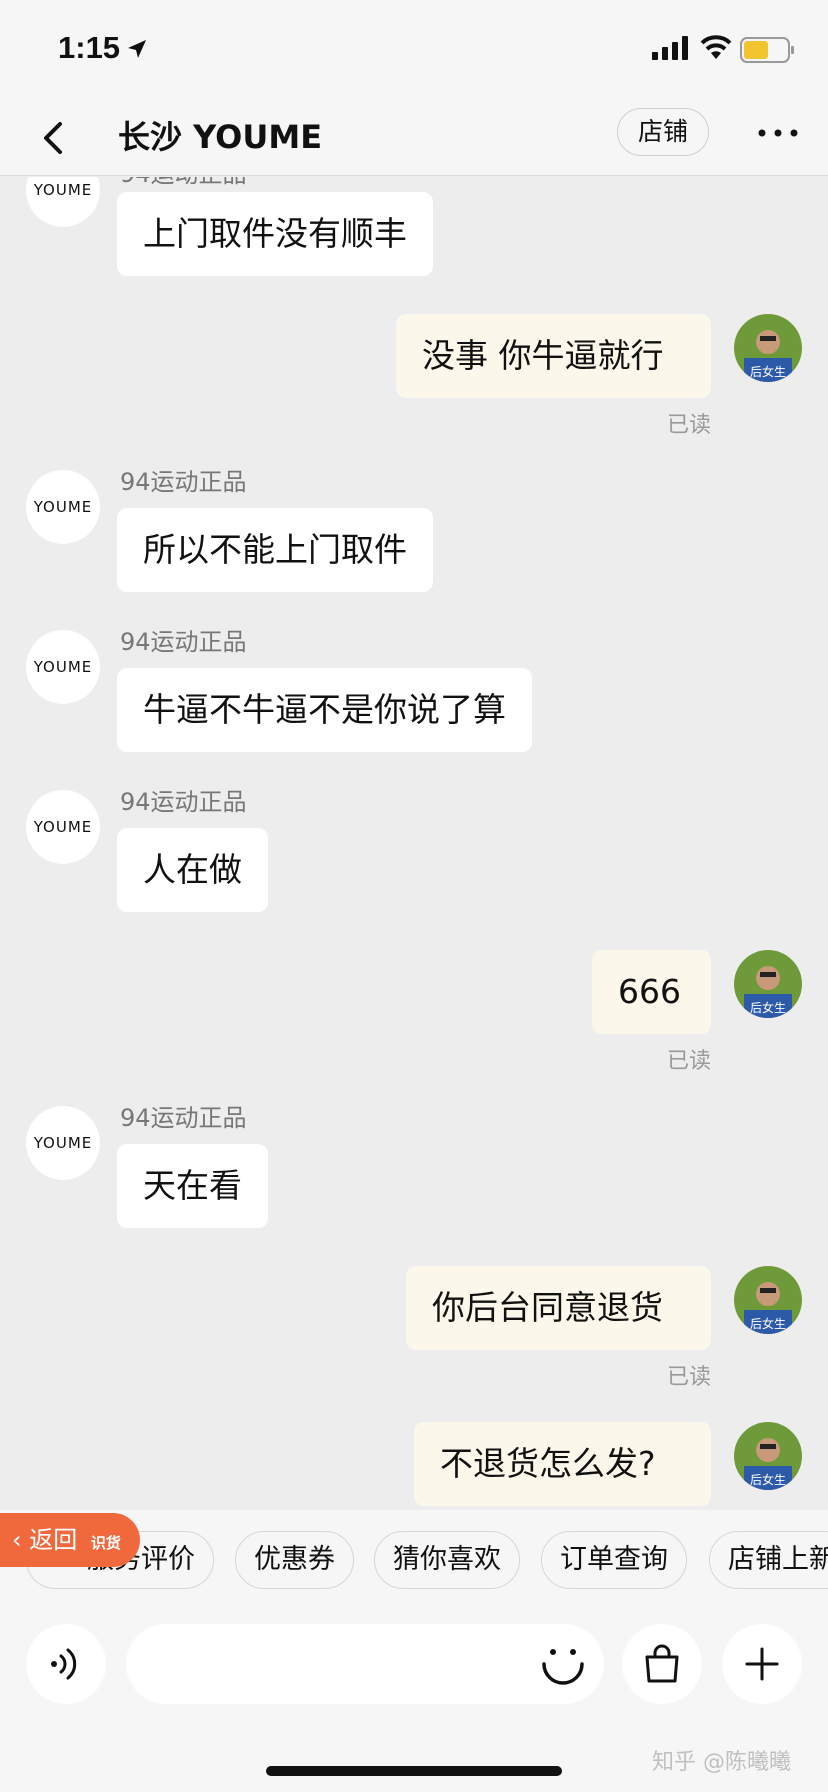 This screenshot has height=1792, width=828. Describe the element at coordinates (414, 138) in the screenshot. I see `nav-bar: 长沙 YOUME 店铺` at that location.